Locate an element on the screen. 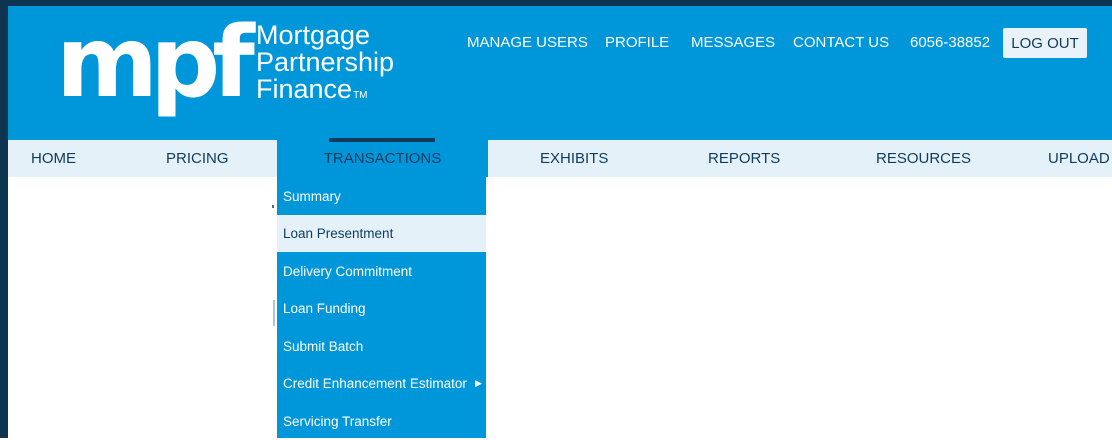 The width and height of the screenshot is (1112, 440). profile-link: PROFILE is located at coordinates (637, 42).